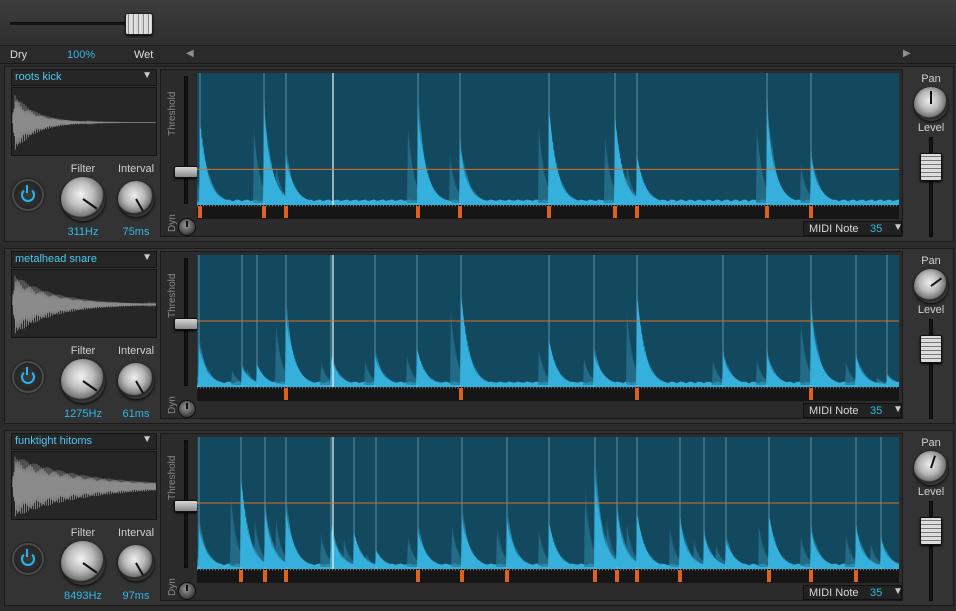  Describe the element at coordinates (139, 24) in the screenshot. I see `dry-wet-slider-thumb` at that location.